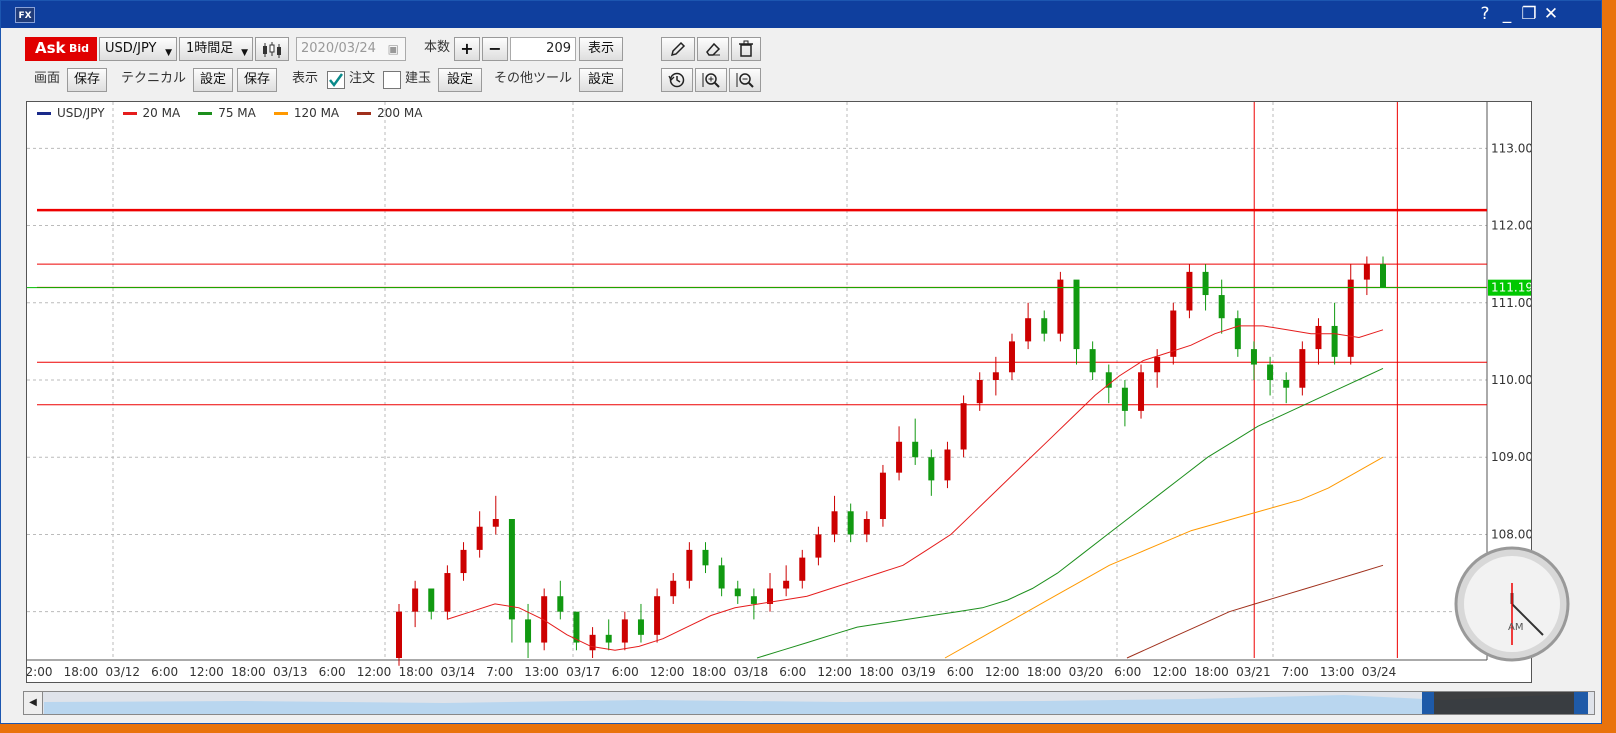  I want to click on plus-button: +, so click(467, 49).